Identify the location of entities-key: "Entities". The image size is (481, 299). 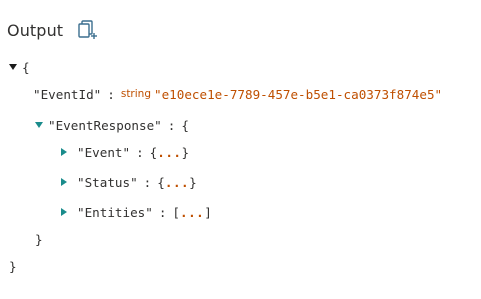
(115, 212).